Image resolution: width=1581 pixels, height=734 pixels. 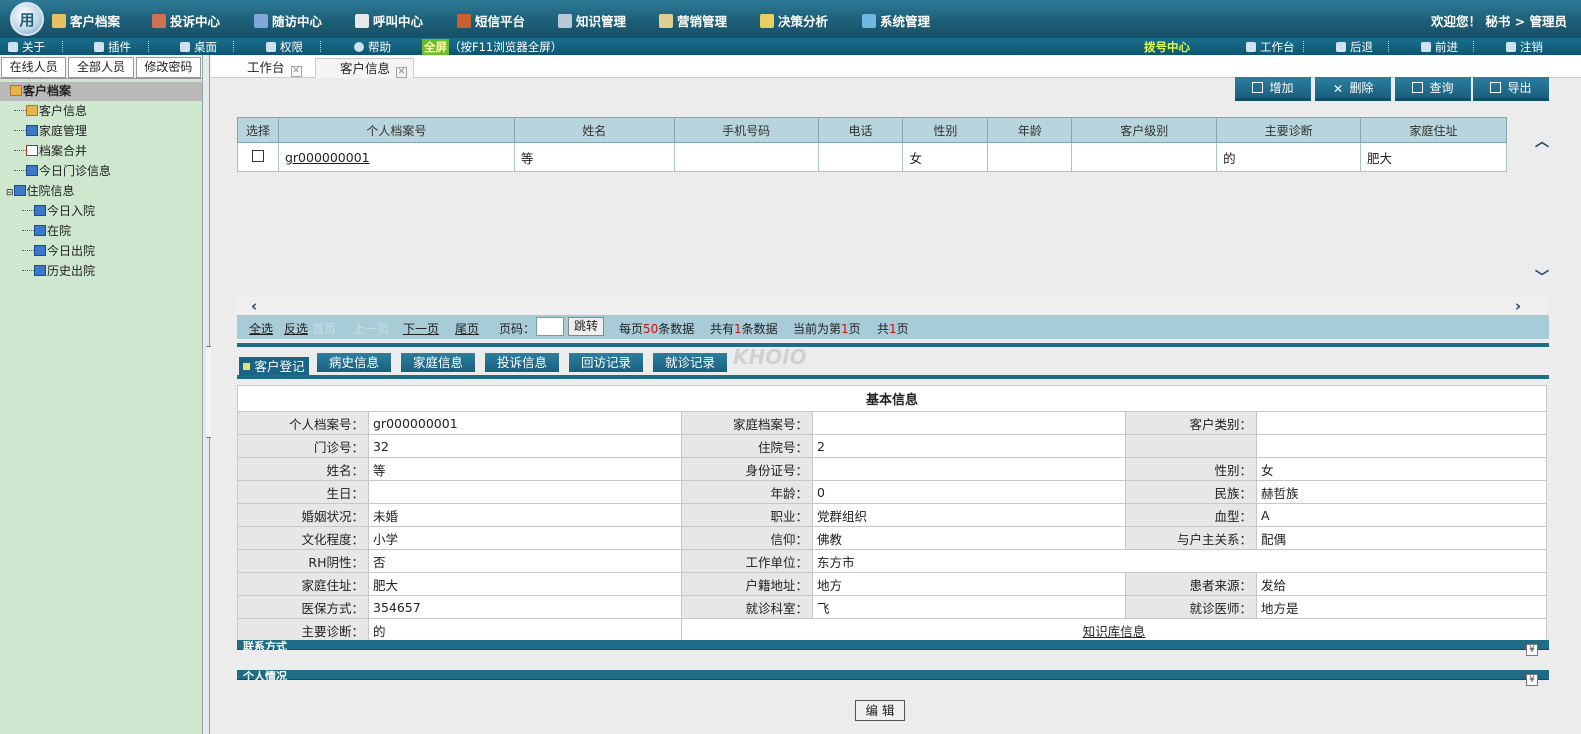 What do you see at coordinates (1439, 47) in the screenshot?
I see `forward-link: 前进` at bounding box center [1439, 47].